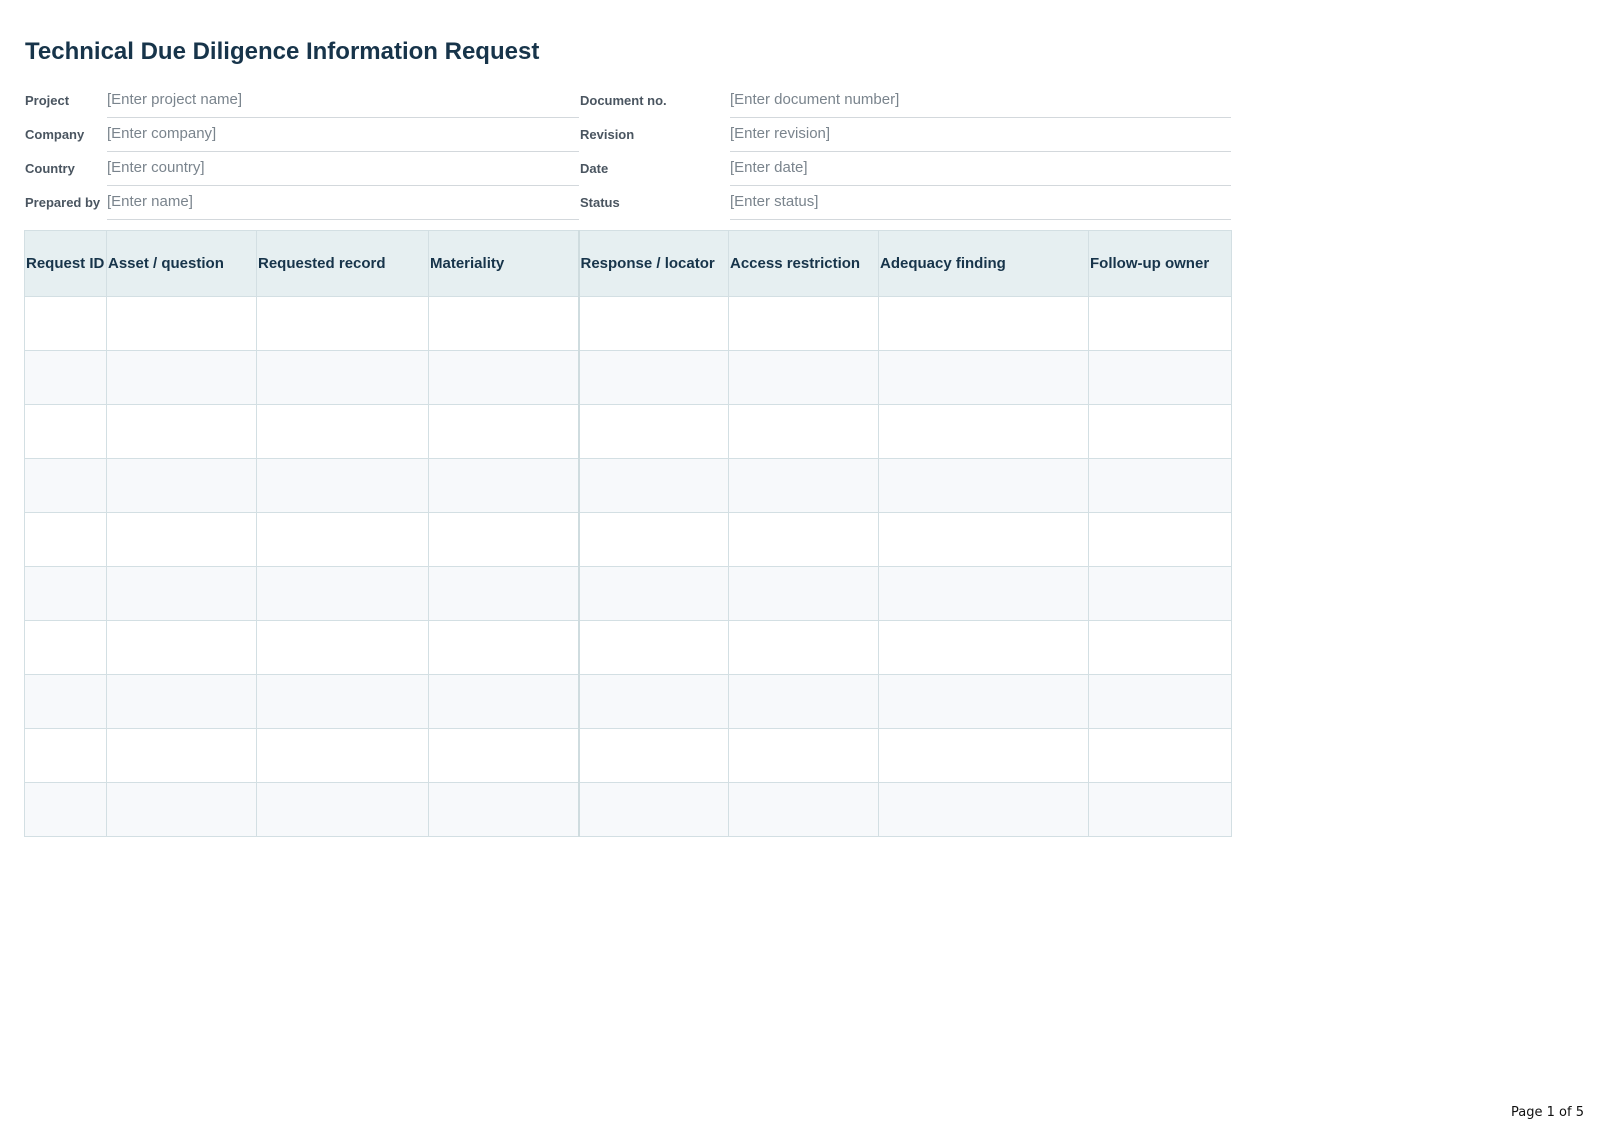  What do you see at coordinates (343, 203) in the screenshot?
I see `prepared-by-field: [Enter name]` at bounding box center [343, 203].